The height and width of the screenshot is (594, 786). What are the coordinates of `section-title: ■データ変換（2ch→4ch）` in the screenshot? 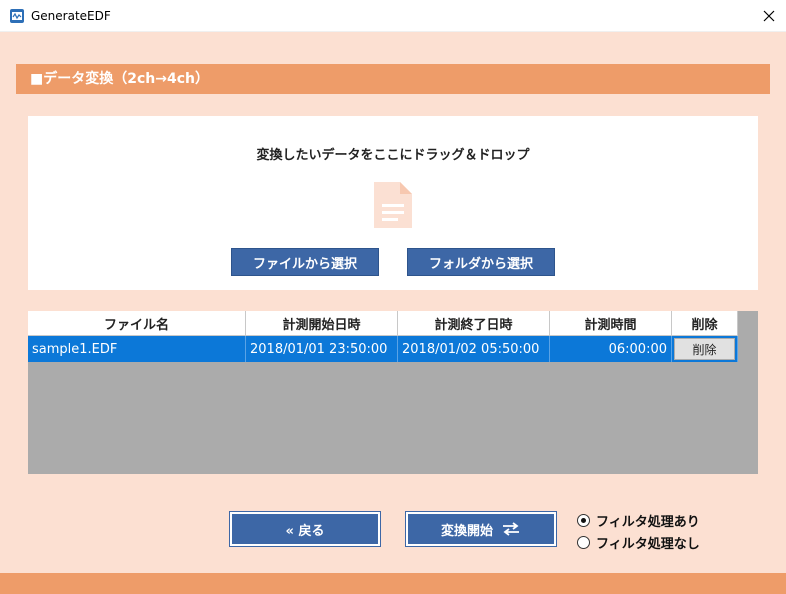 It's located at (119, 79).